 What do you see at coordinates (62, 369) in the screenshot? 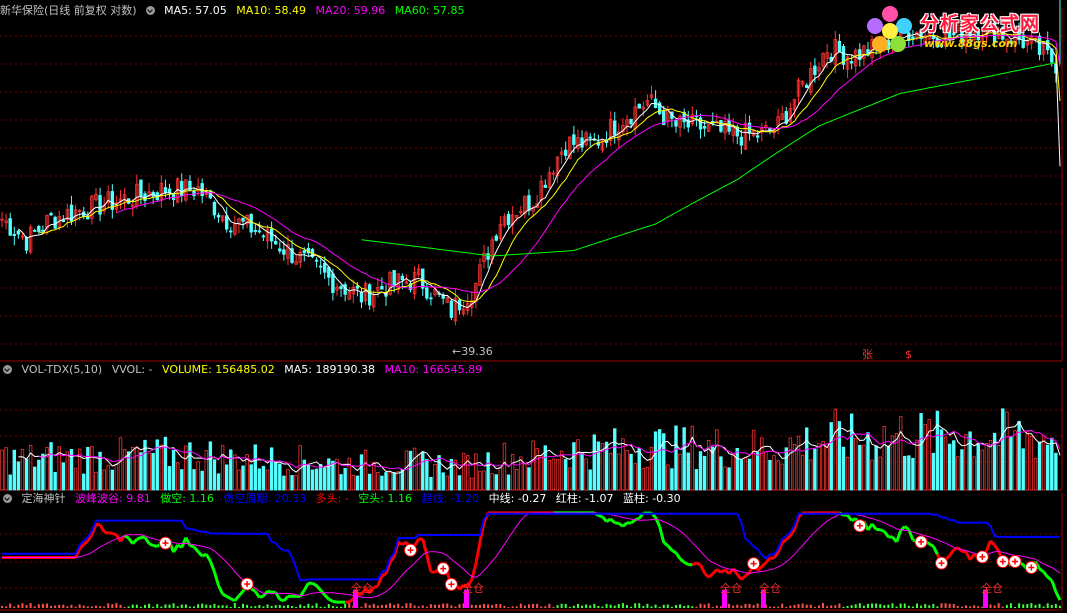
I see `vol-name: VOL-TDX(5,10)` at bounding box center [62, 369].